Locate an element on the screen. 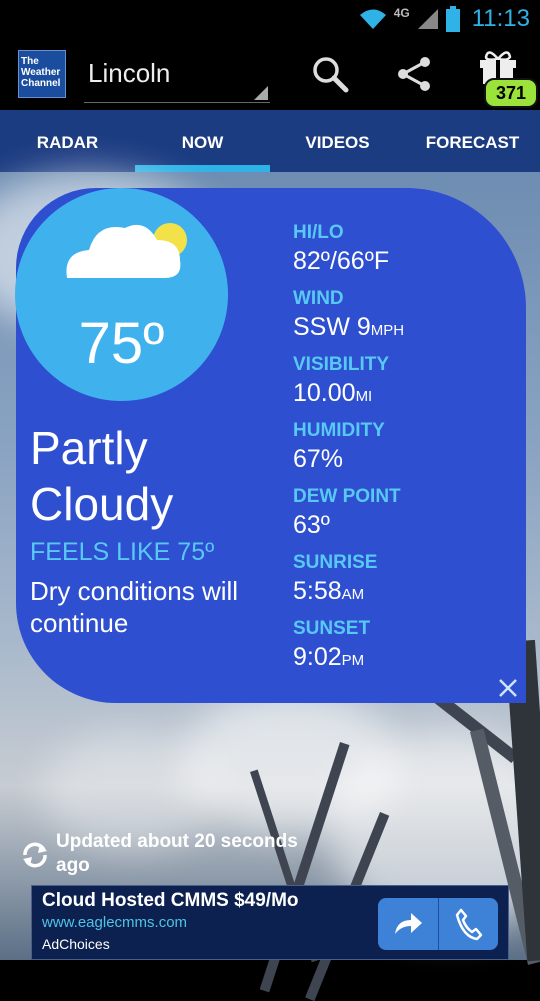 Image resolution: width=540 pixels, height=1001 pixels. wifi-icon is located at coordinates (372, 19).